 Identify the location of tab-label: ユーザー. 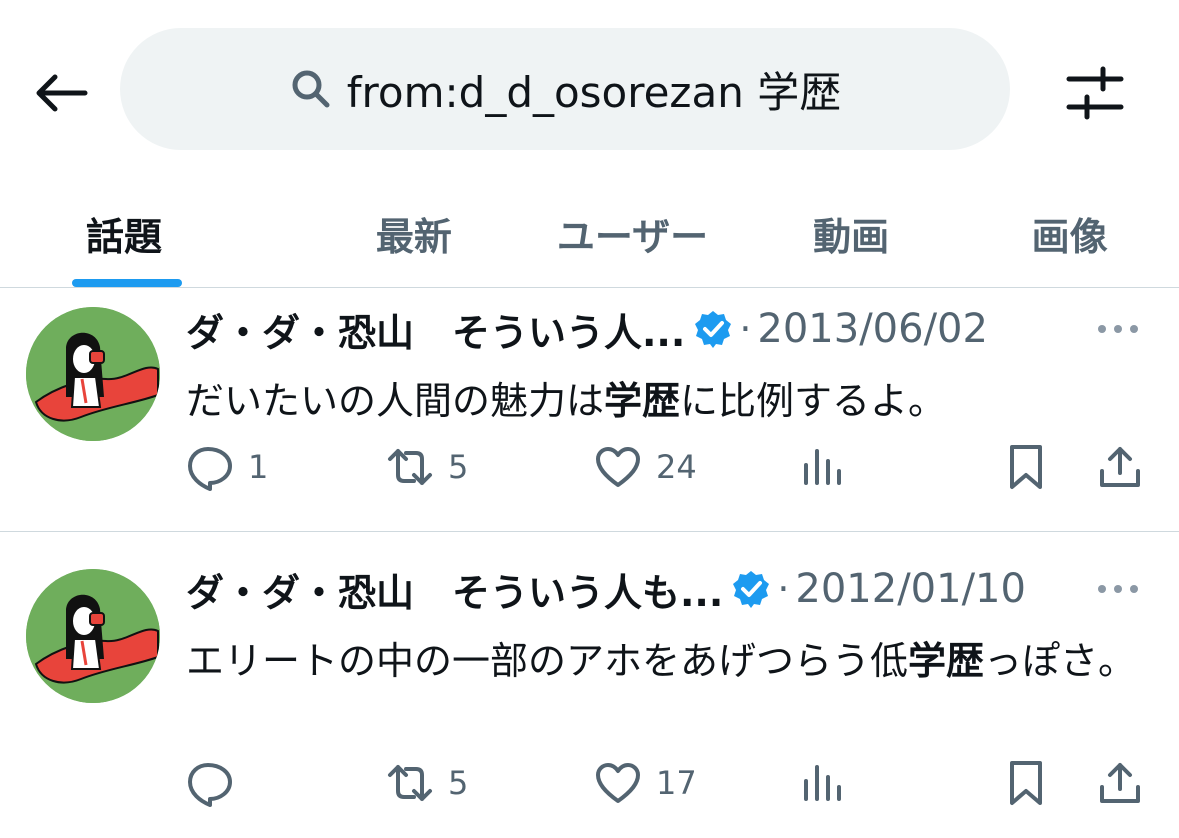
(632, 237).